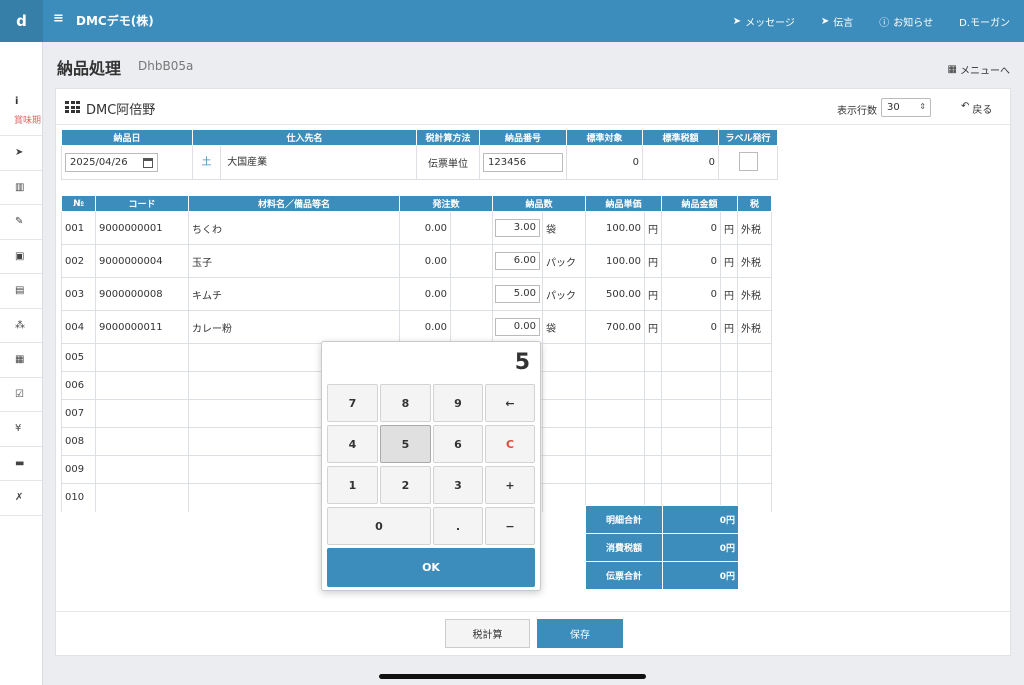 This screenshot has height=685, width=1024. I want to click on tax-calc-button: 税計算, so click(487, 633).